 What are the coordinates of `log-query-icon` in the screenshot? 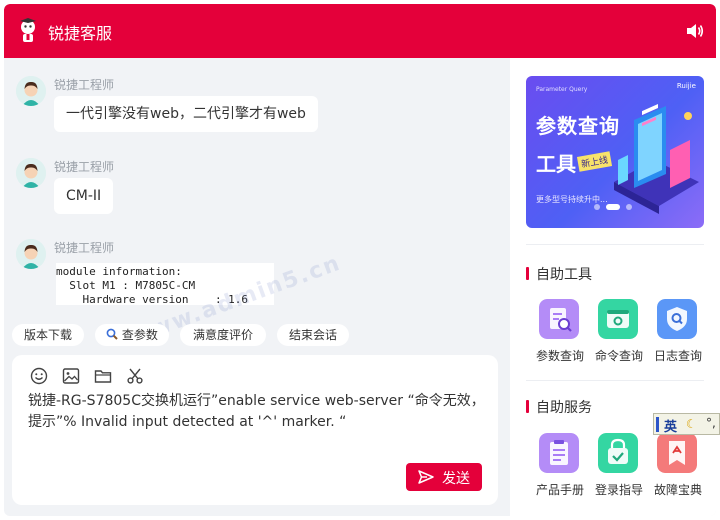 It's located at (677, 319).